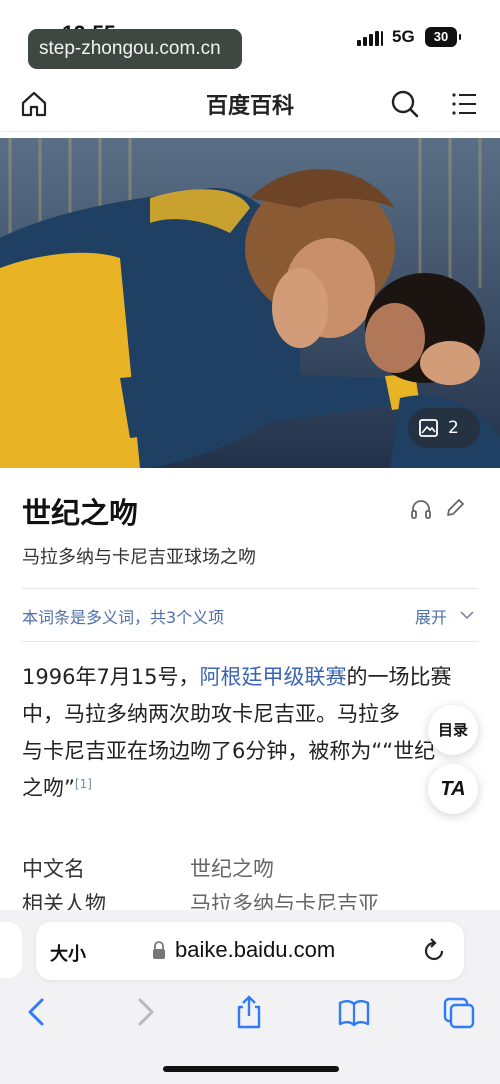 This screenshot has height=1084, width=500. I want to click on entry-title: 世纪之吻, so click(80, 513).